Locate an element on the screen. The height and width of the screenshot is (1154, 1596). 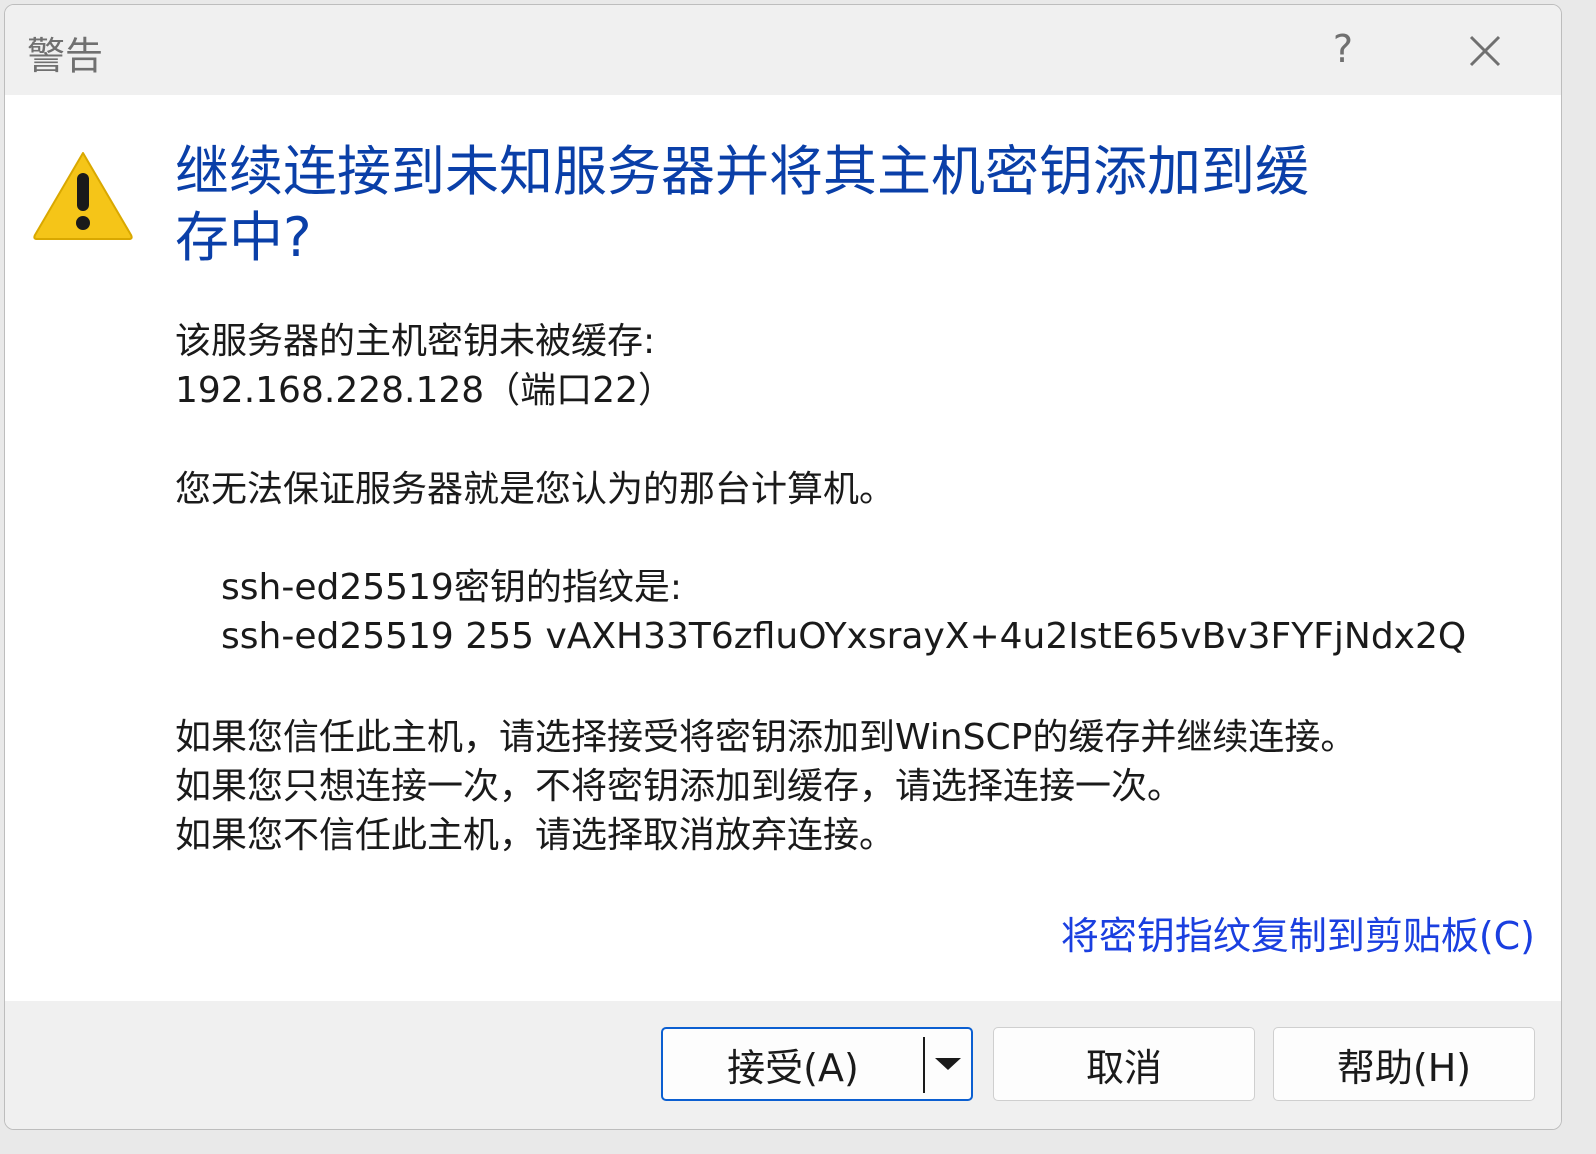
help-title-button: ? is located at coordinates (1343, 49).